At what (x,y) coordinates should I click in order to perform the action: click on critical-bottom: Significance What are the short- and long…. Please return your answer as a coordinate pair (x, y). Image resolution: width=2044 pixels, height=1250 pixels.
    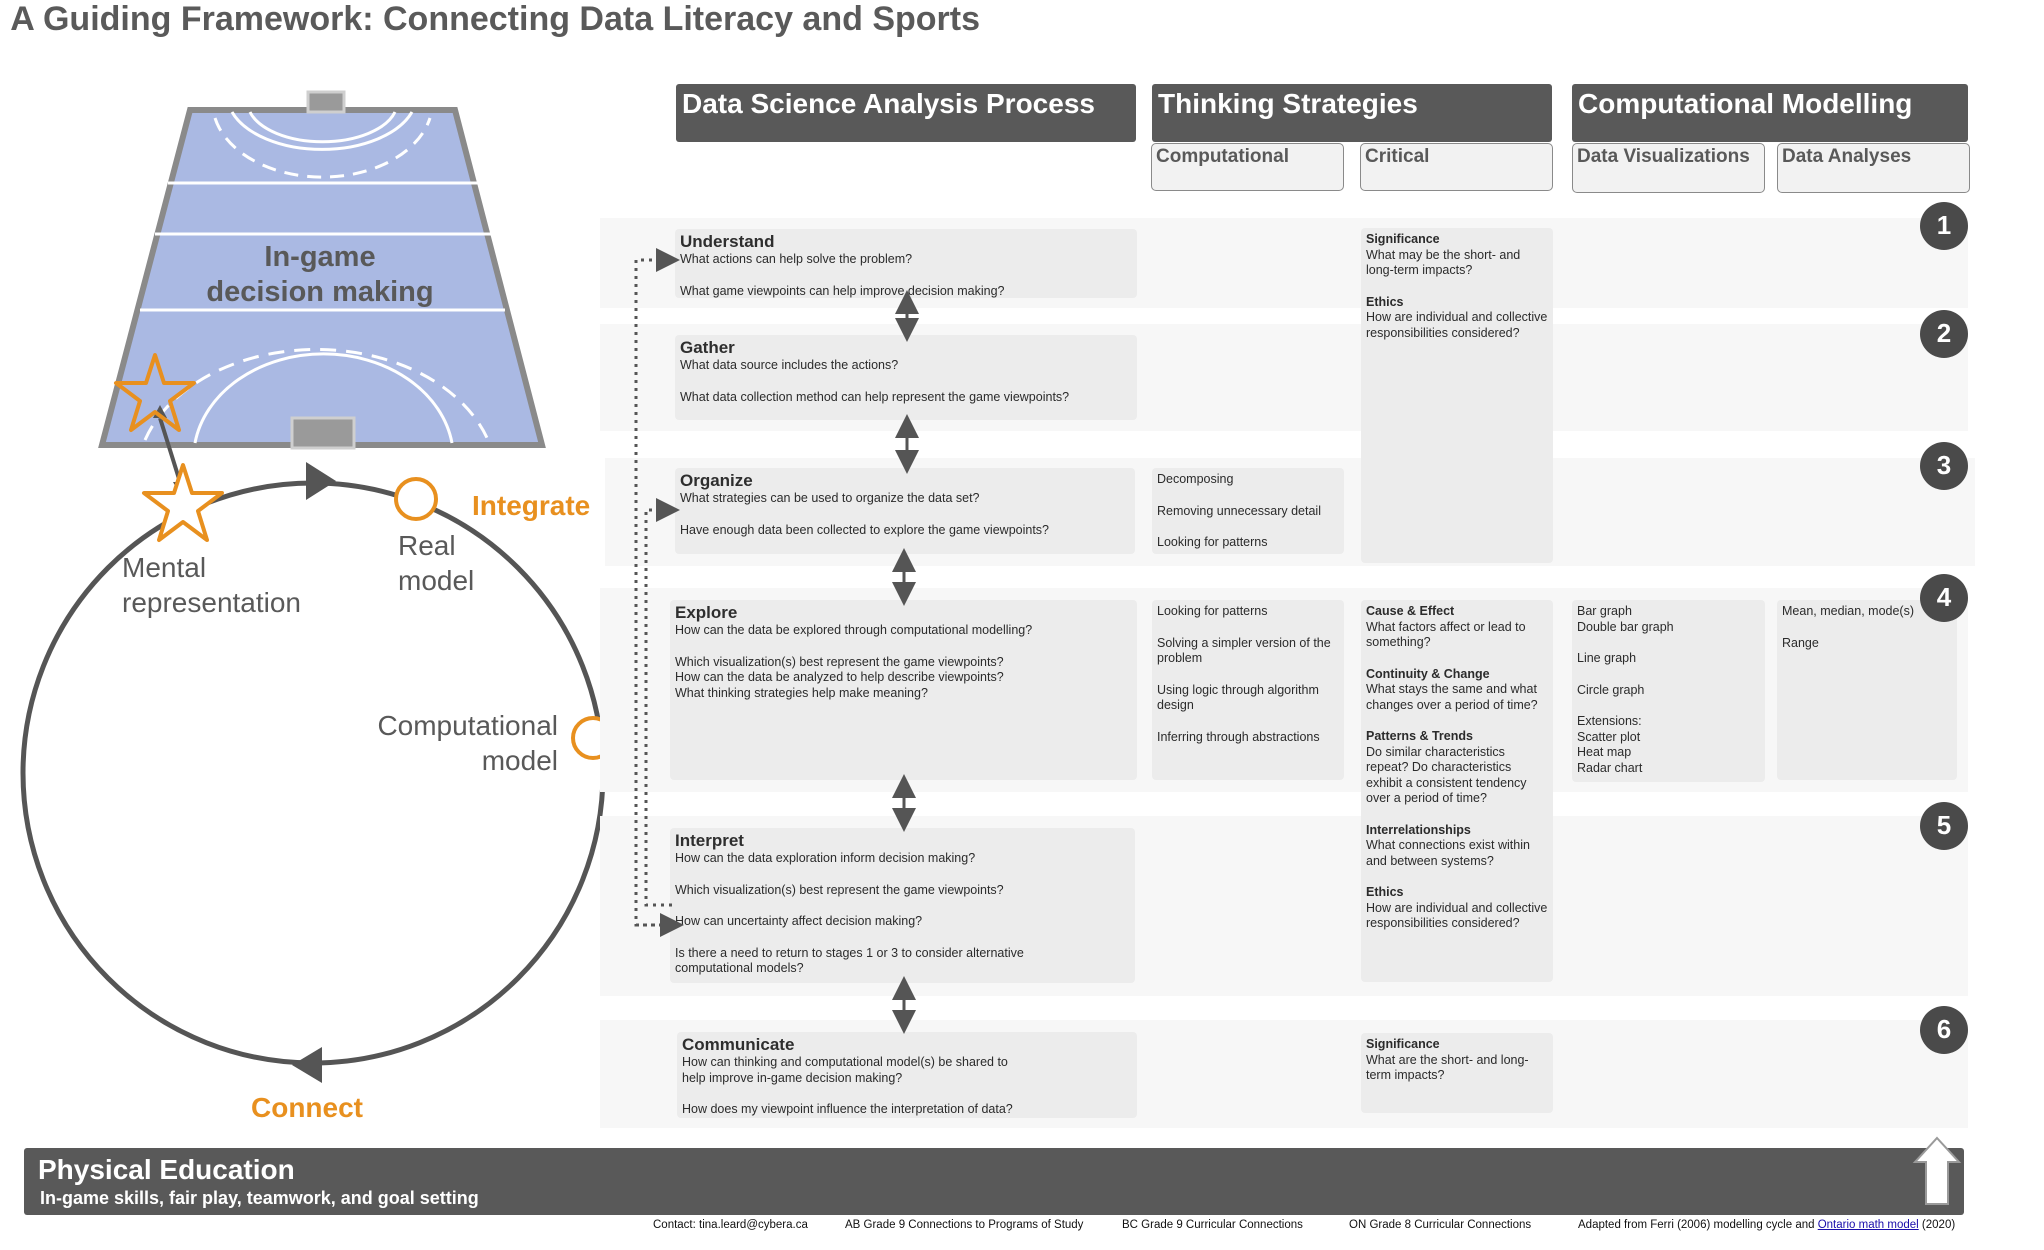
    Looking at the image, I should click on (1457, 1073).